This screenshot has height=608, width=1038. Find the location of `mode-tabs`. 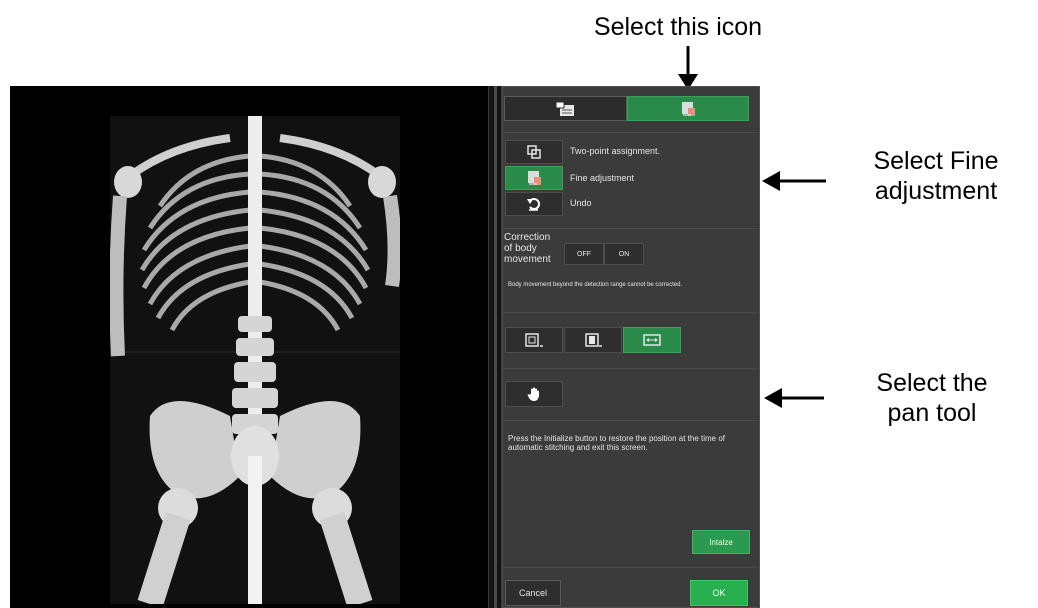

mode-tabs is located at coordinates (626, 108).